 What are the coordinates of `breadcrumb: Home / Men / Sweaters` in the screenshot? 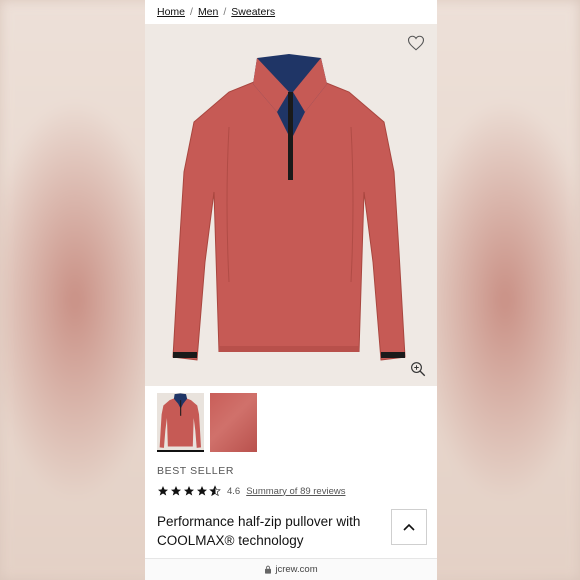 It's located at (216, 12).